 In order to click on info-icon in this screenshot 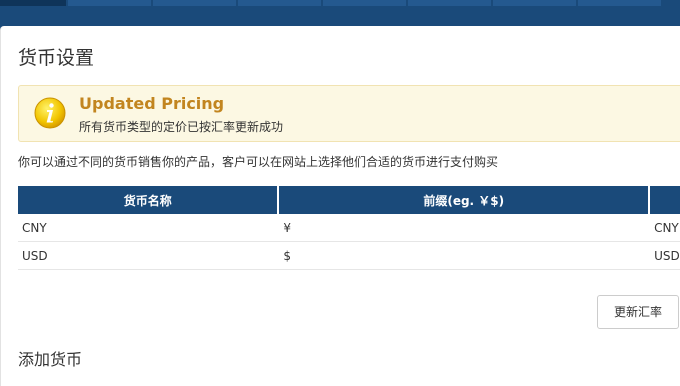, I will do `click(50, 113)`.